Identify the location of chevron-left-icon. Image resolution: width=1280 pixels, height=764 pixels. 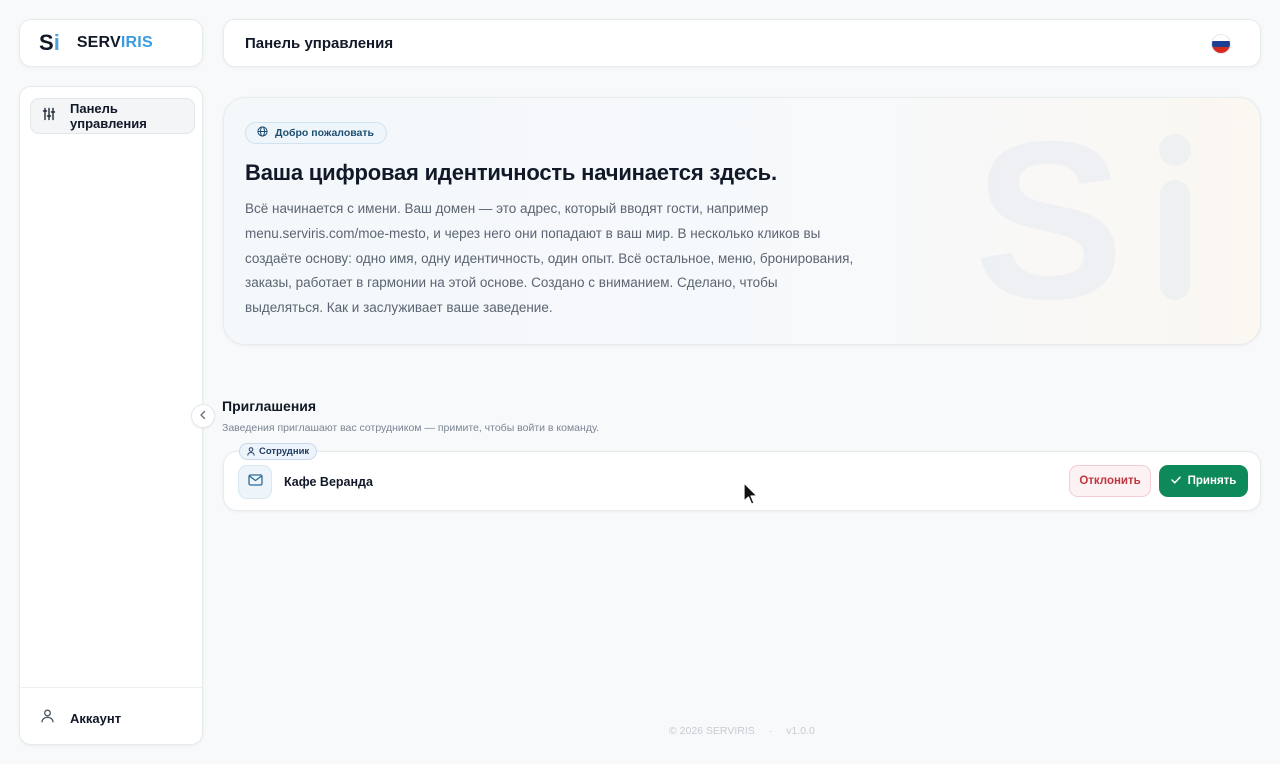
(203, 416).